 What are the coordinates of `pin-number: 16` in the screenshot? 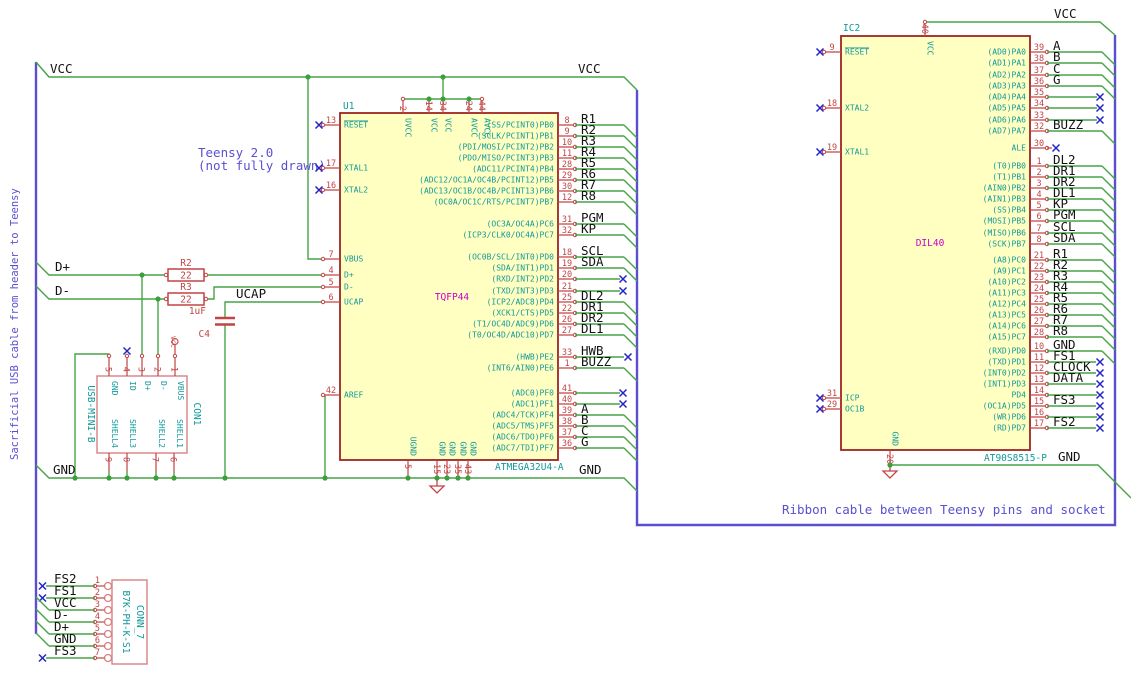 It's located at (1039, 413).